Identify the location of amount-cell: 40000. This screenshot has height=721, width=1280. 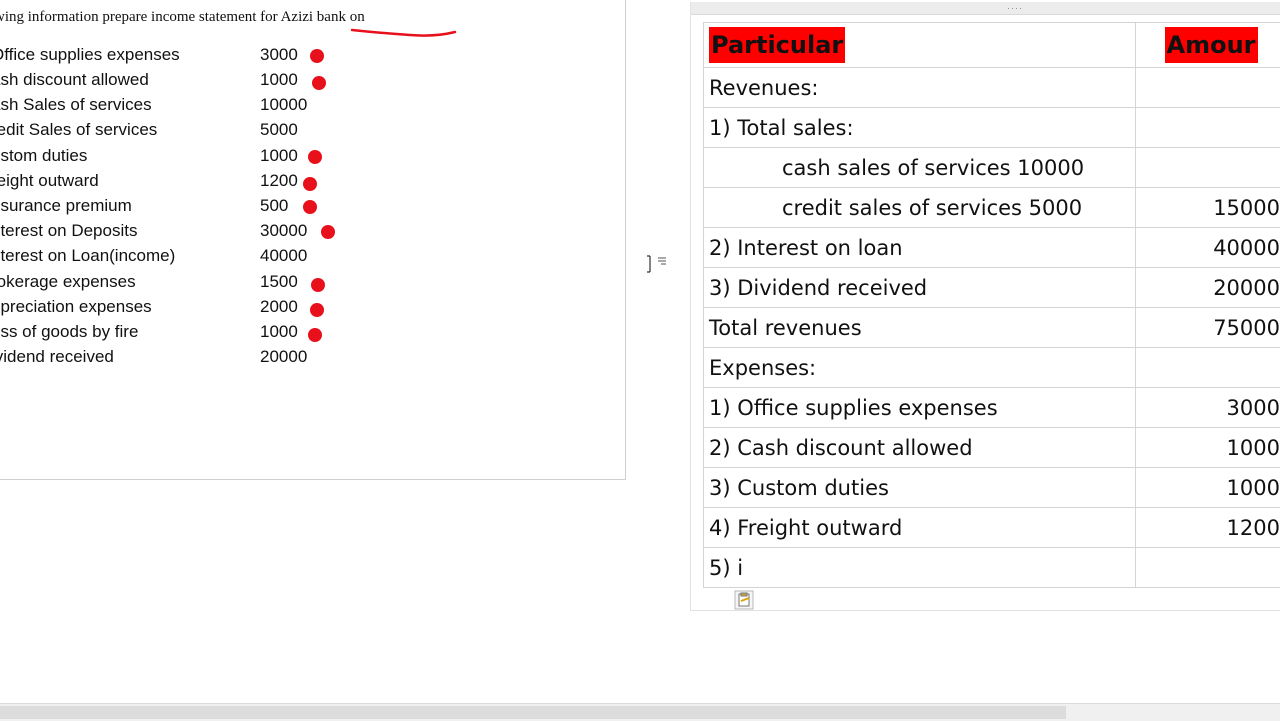
(1207, 248).